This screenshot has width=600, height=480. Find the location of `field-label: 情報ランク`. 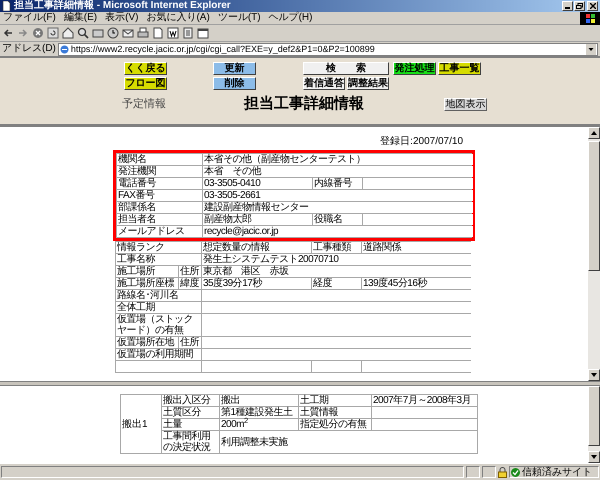

field-label: 情報ランク is located at coordinates (158, 247).